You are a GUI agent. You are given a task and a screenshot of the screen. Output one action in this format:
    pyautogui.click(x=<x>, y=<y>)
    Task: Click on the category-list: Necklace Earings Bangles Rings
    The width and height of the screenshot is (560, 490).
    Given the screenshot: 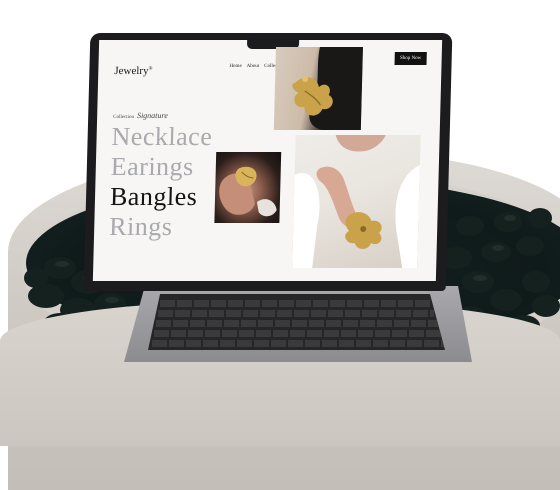 What is the action you would take?
    pyautogui.click(x=161, y=182)
    